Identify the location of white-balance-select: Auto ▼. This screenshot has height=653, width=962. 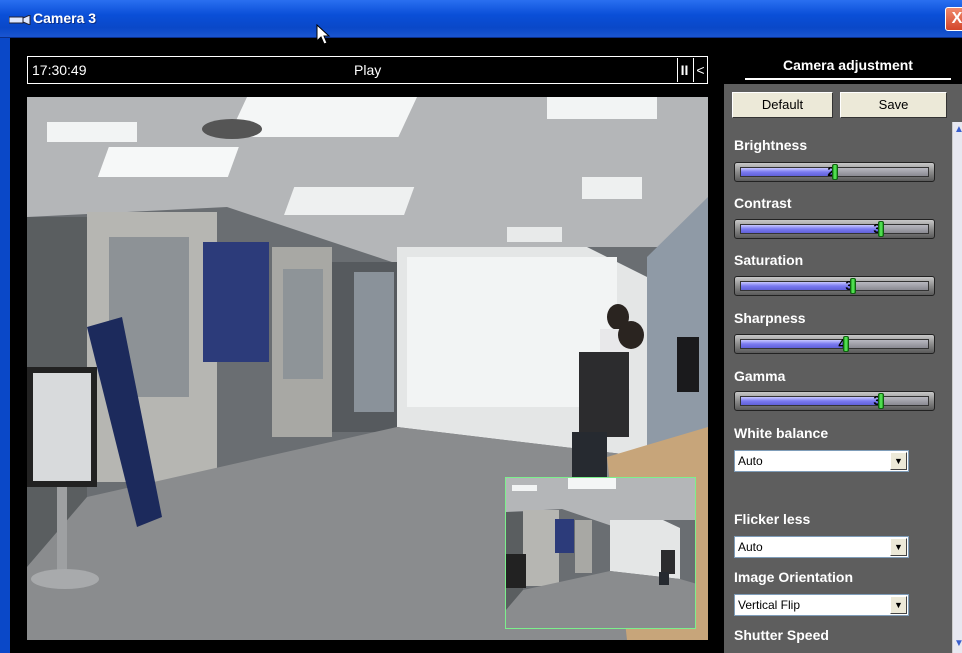
(821, 461).